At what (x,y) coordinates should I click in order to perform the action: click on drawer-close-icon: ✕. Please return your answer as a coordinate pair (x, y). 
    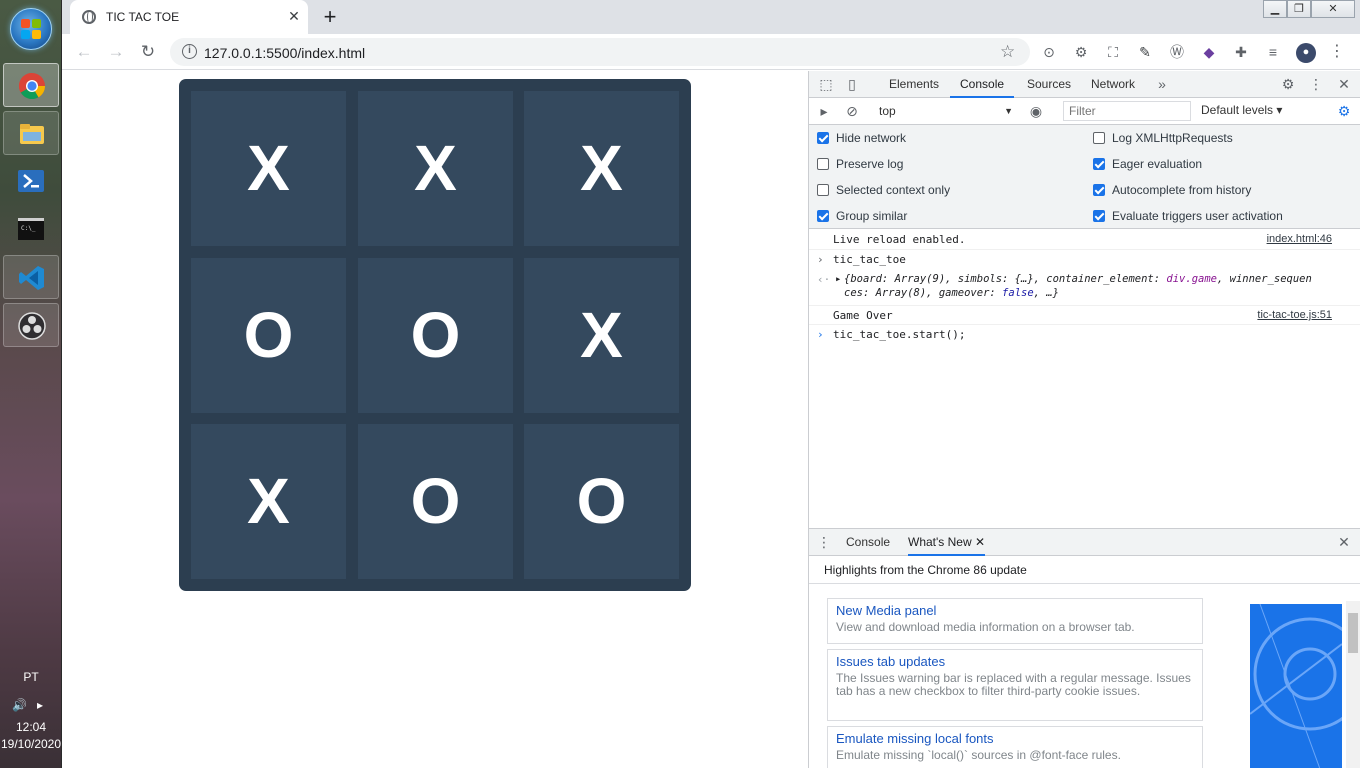
    Looking at the image, I should click on (1344, 542).